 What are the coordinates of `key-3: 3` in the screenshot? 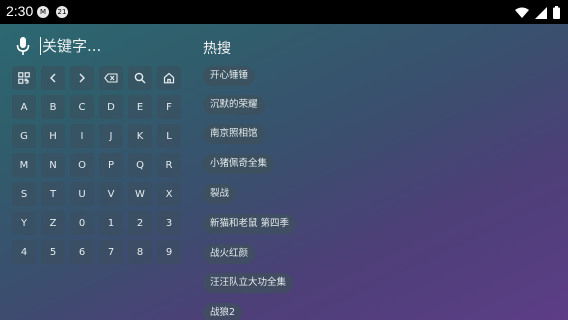 It's located at (169, 223).